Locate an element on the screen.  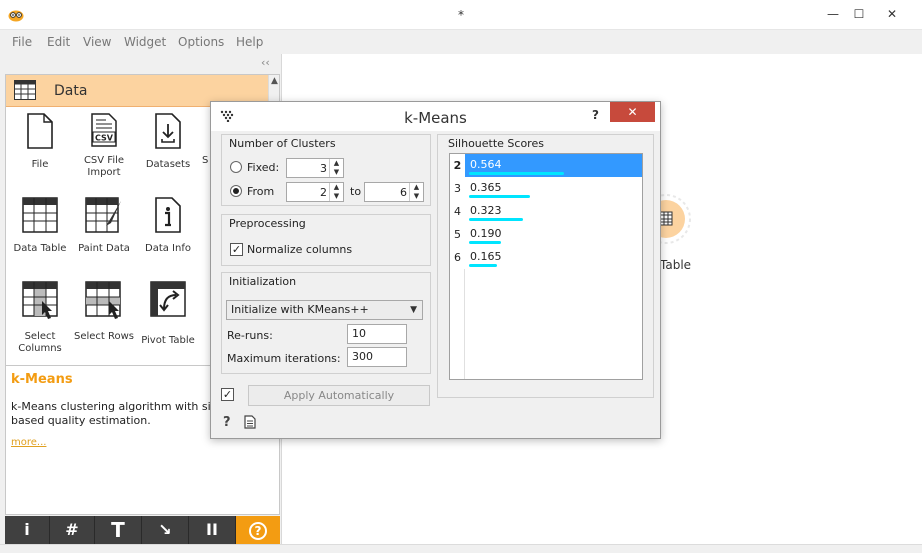
cluster-count: 5 is located at coordinates (457, 234).